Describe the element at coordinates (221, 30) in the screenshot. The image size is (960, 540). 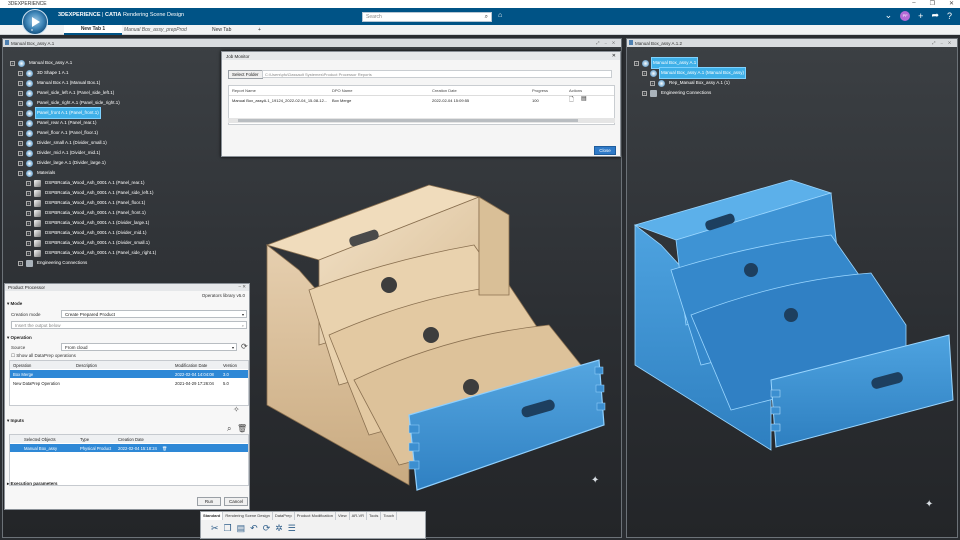
I see `tab-new-tab: New Tab` at that location.